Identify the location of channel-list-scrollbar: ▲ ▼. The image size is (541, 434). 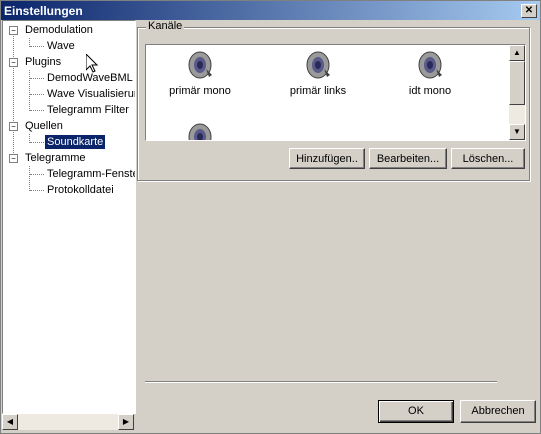
(517, 92).